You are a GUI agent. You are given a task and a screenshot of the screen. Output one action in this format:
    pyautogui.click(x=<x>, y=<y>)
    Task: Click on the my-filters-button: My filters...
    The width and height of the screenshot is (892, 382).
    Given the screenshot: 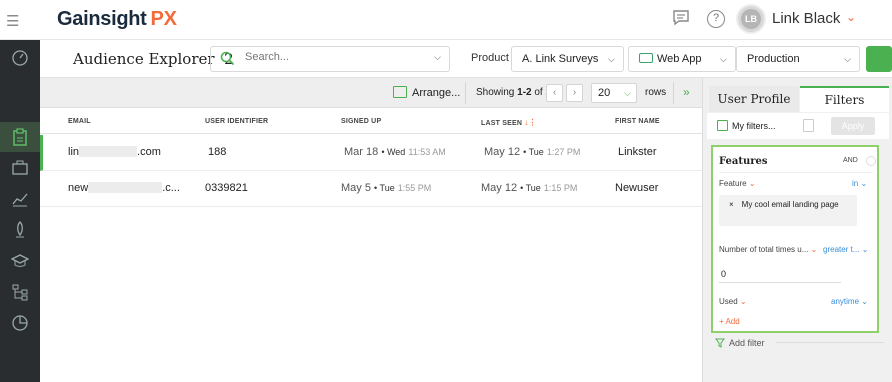 What is the action you would take?
    pyautogui.click(x=746, y=125)
    